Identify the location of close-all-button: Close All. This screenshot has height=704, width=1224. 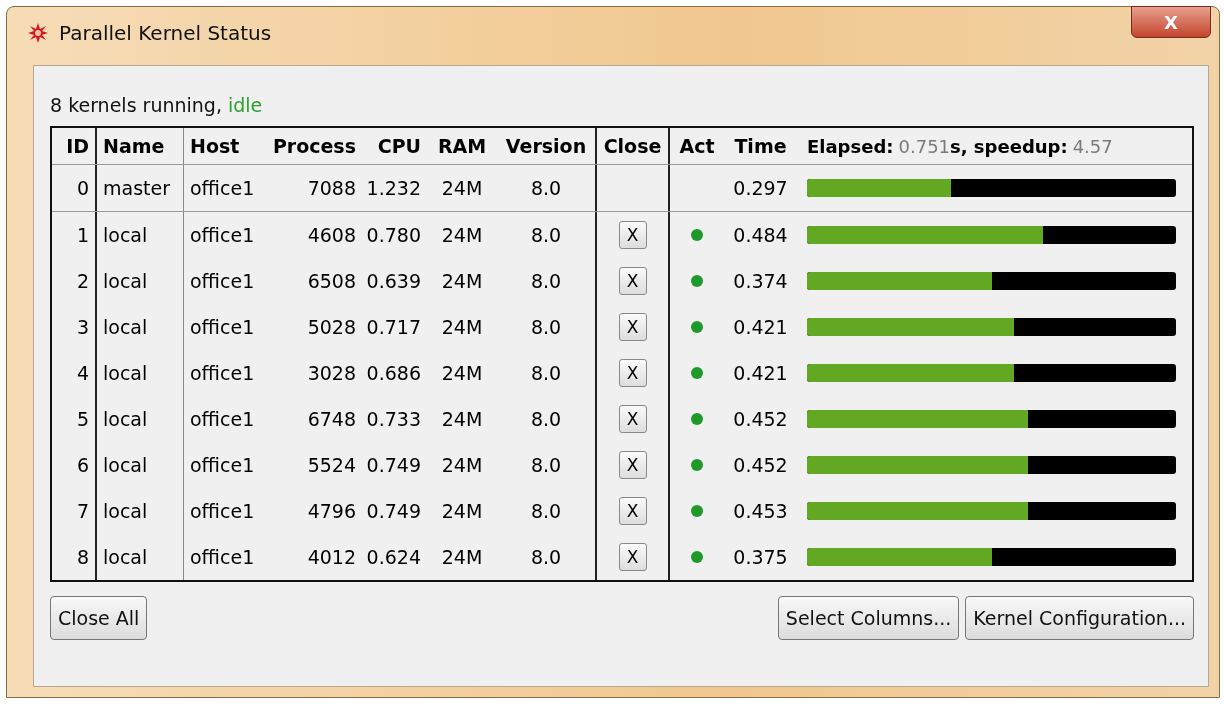
(99, 618).